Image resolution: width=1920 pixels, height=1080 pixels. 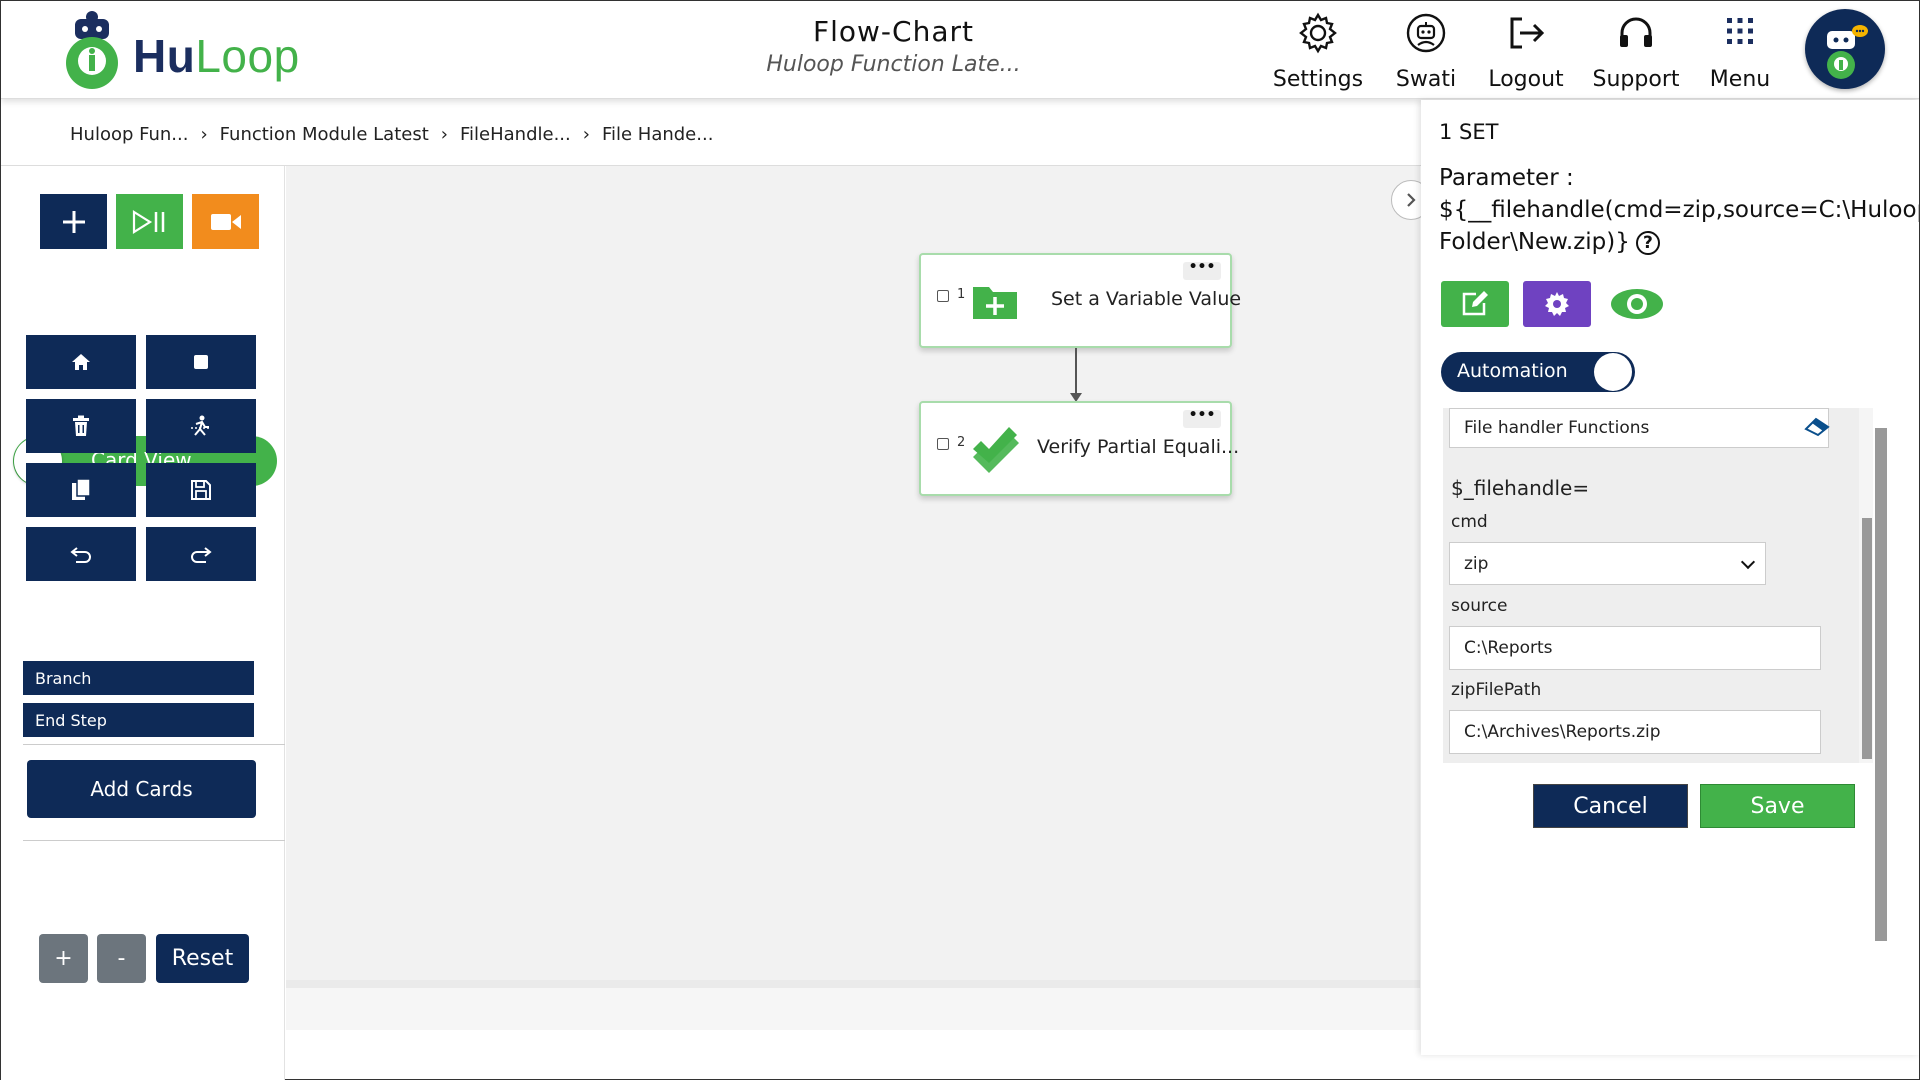 I want to click on configure-step-button, so click(x=1557, y=304).